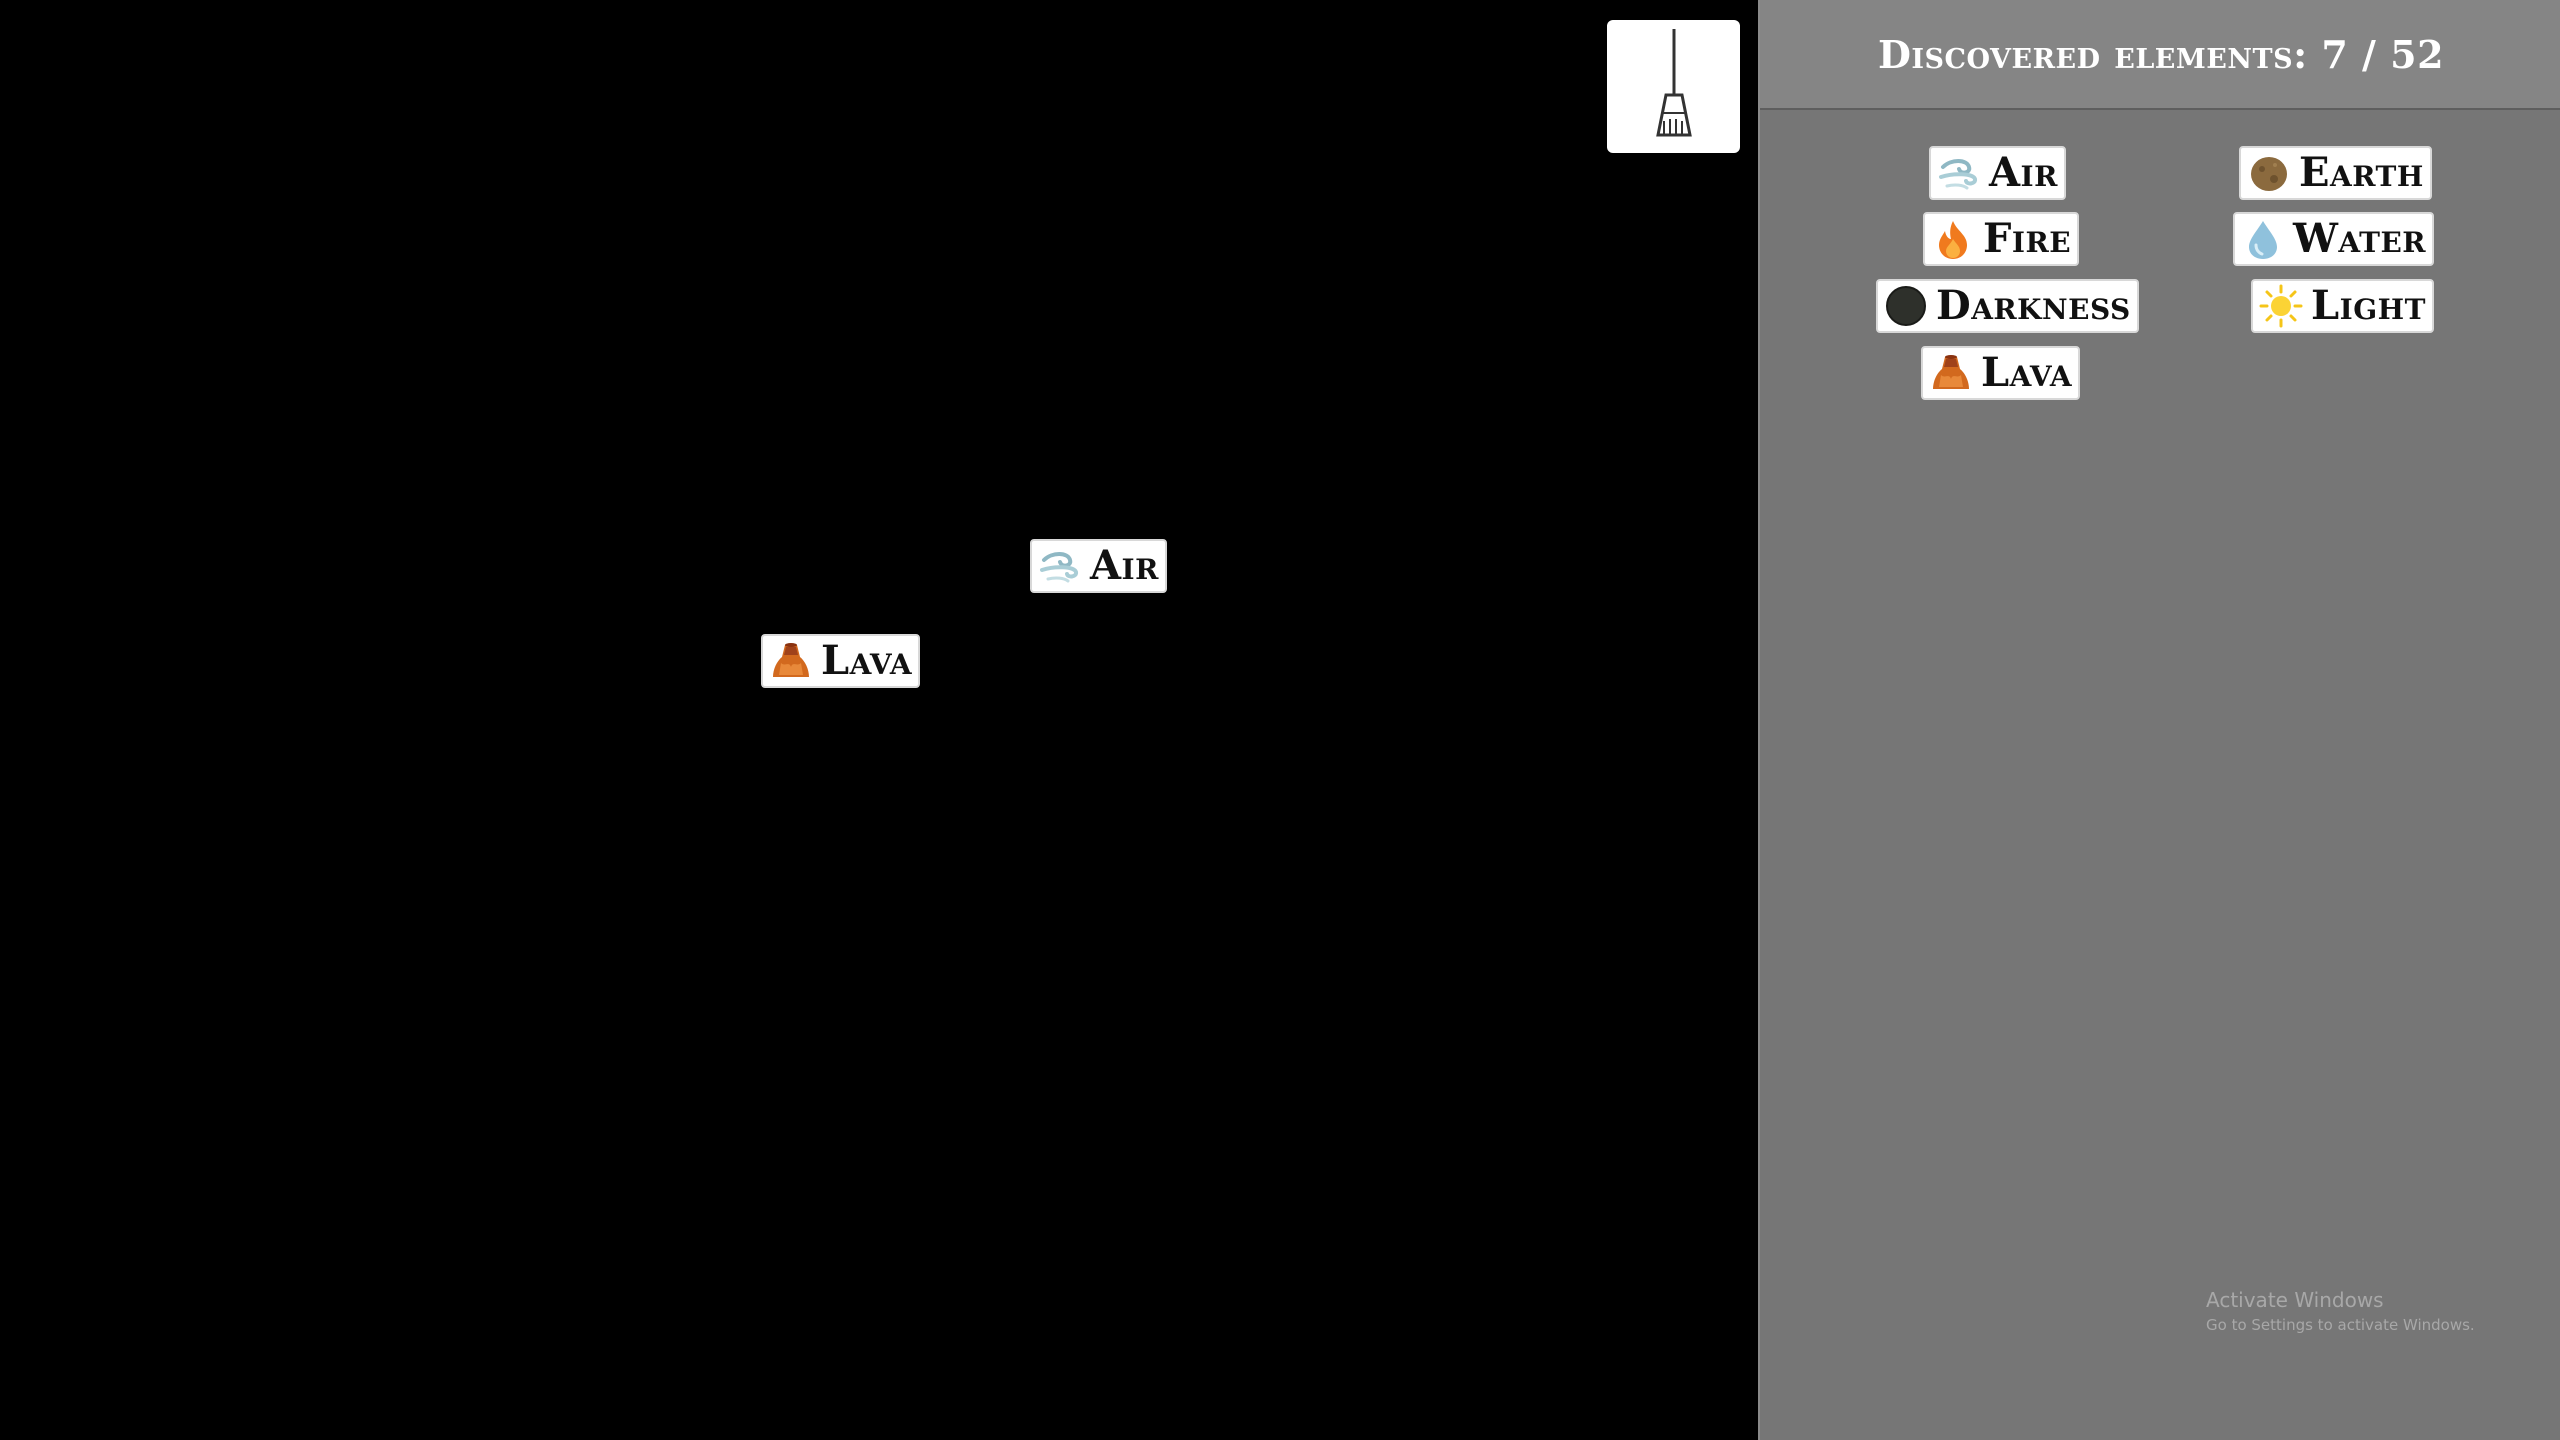 The image size is (2560, 1440). What do you see at coordinates (2027, 372) in the screenshot?
I see `sidebar-element-label: Lava` at bounding box center [2027, 372].